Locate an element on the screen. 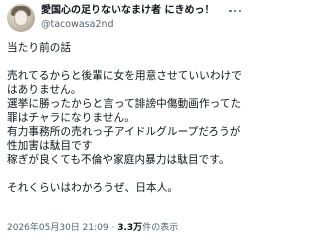 Image resolution: width=320 pixels, height=240 pixels. tweet-meta: 2026年05月30日 21:09 · 3.3万件の表示 is located at coordinates (92, 226).